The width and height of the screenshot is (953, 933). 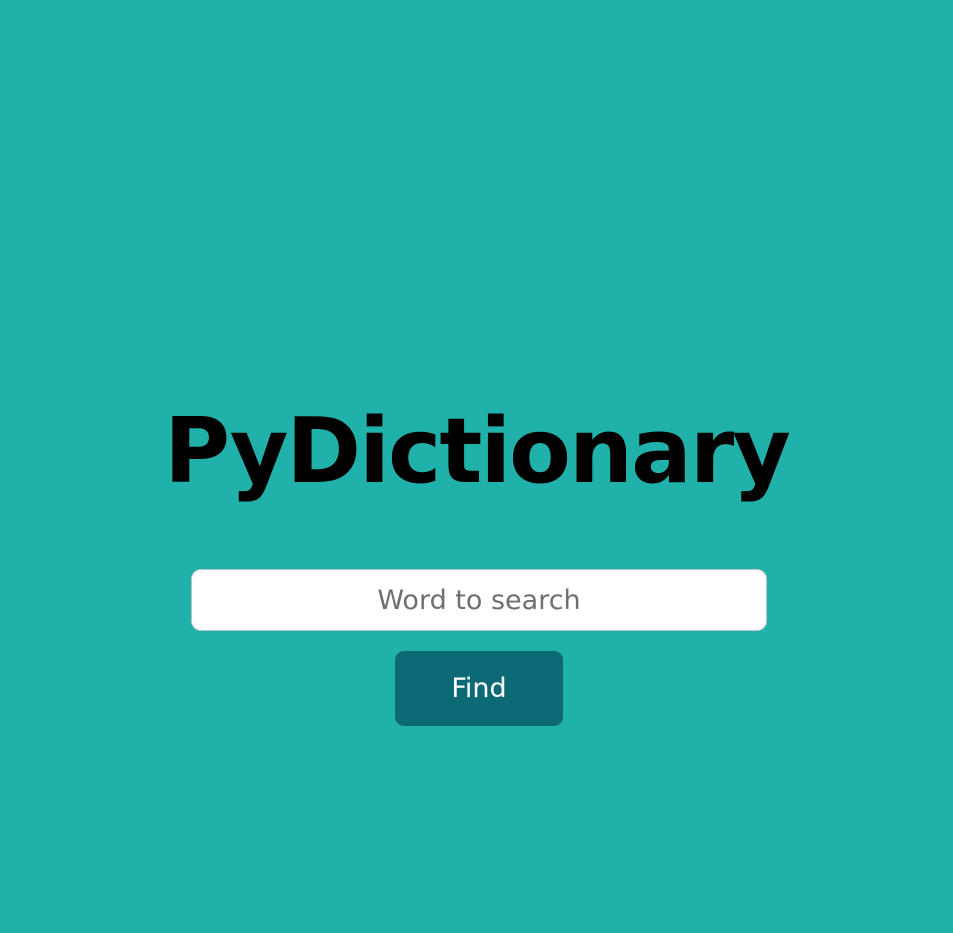 What do you see at coordinates (479, 600) in the screenshot?
I see `search-input` at bounding box center [479, 600].